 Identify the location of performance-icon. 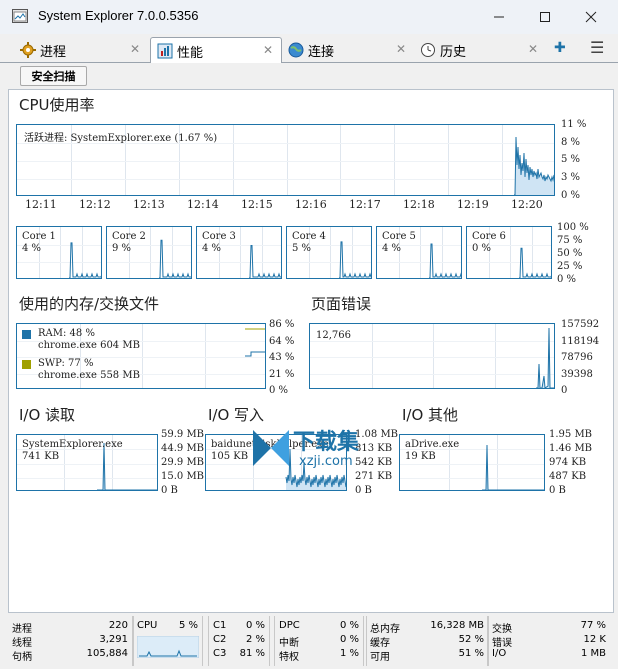
(165, 51).